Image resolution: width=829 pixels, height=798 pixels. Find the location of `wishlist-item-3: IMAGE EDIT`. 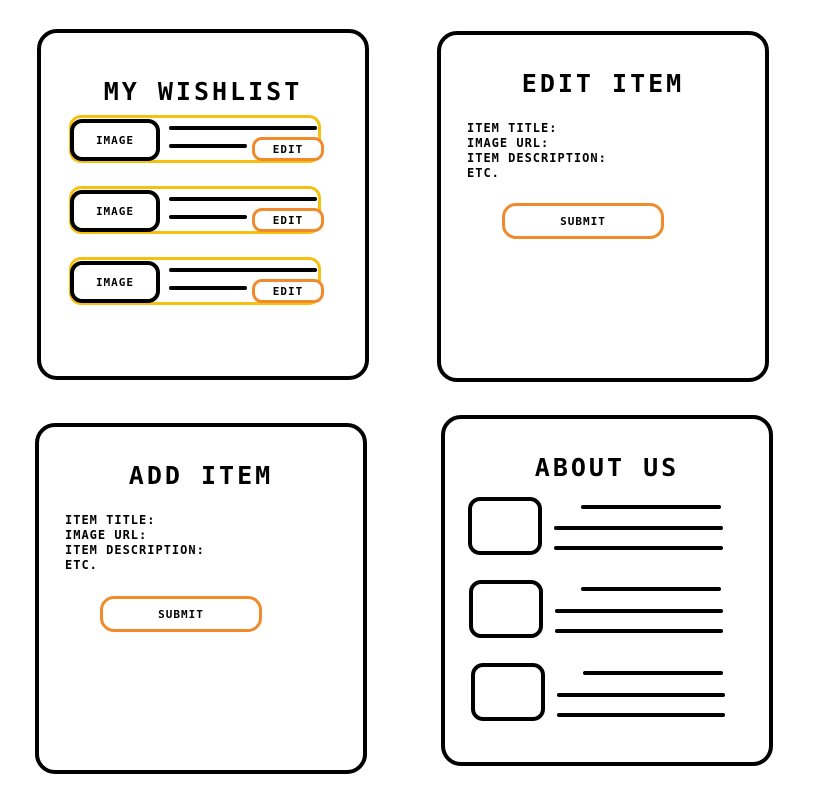

wishlist-item-3: IMAGE EDIT is located at coordinates (196, 281).